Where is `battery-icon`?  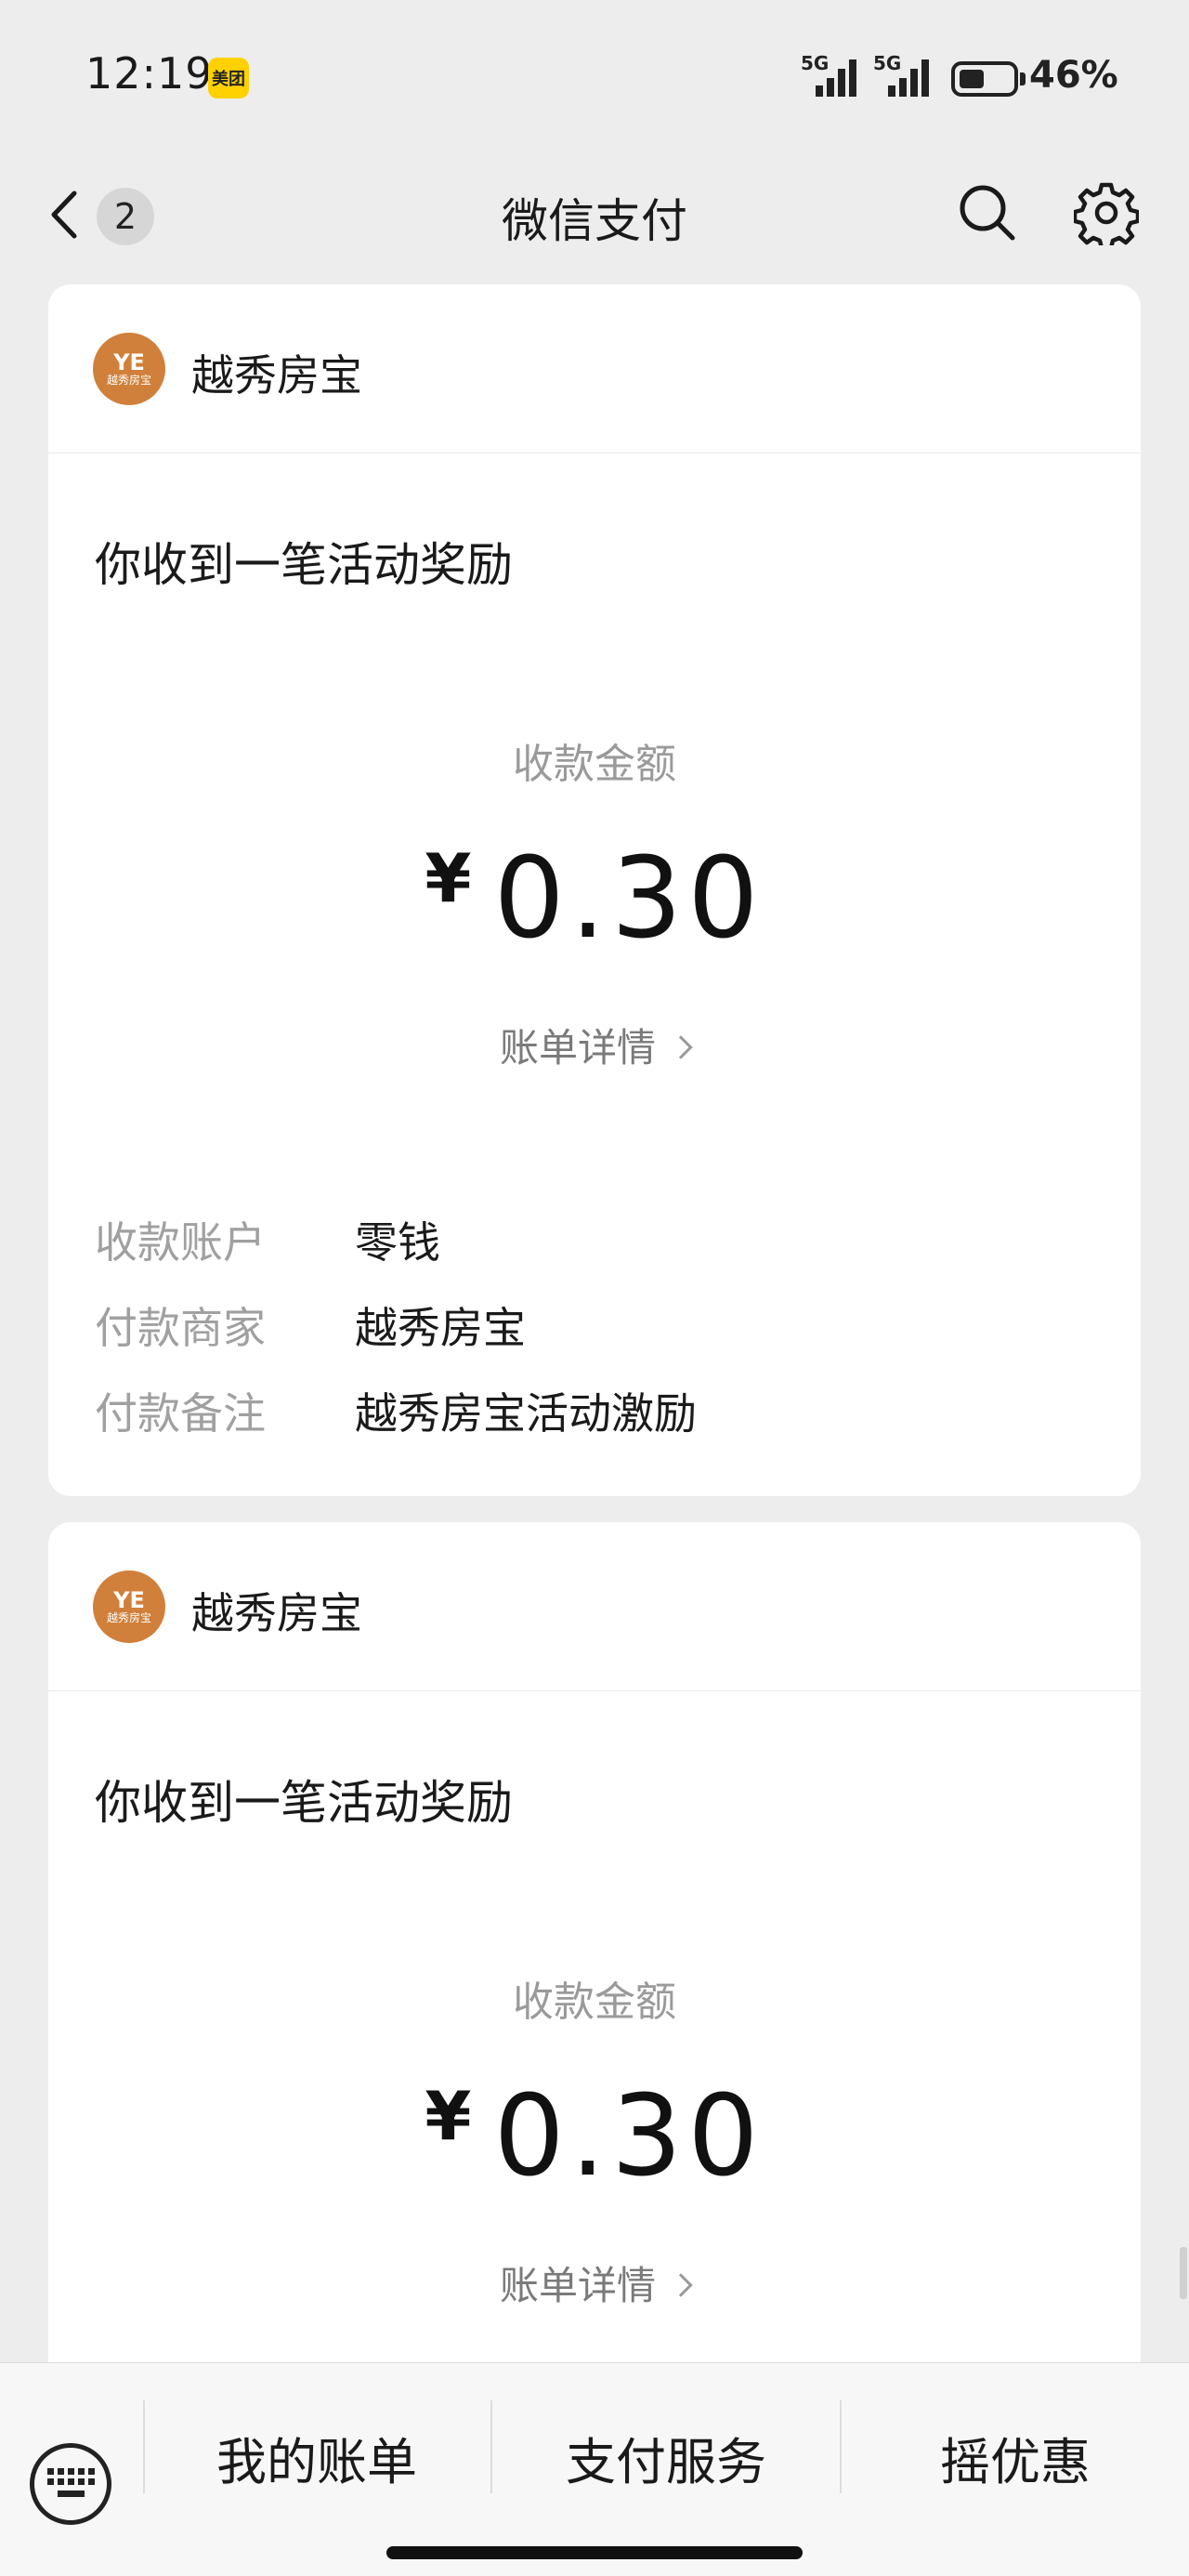 battery-icon is located at coordinates (984, 79).